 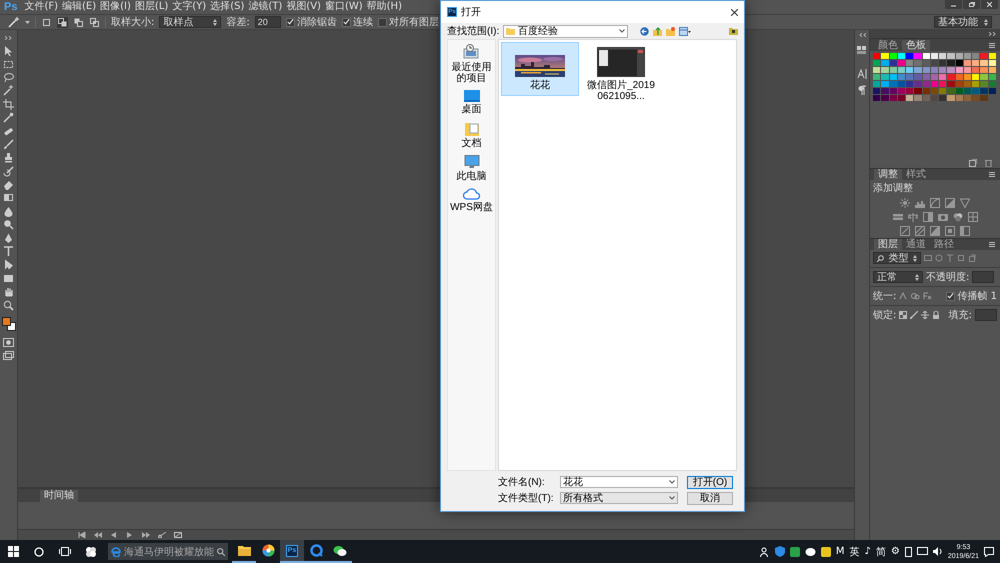 What do you see at coordinates (963, 22) in the screenshot?
I see `workspace-select: 基本功能` at bounding box center [963, 22].